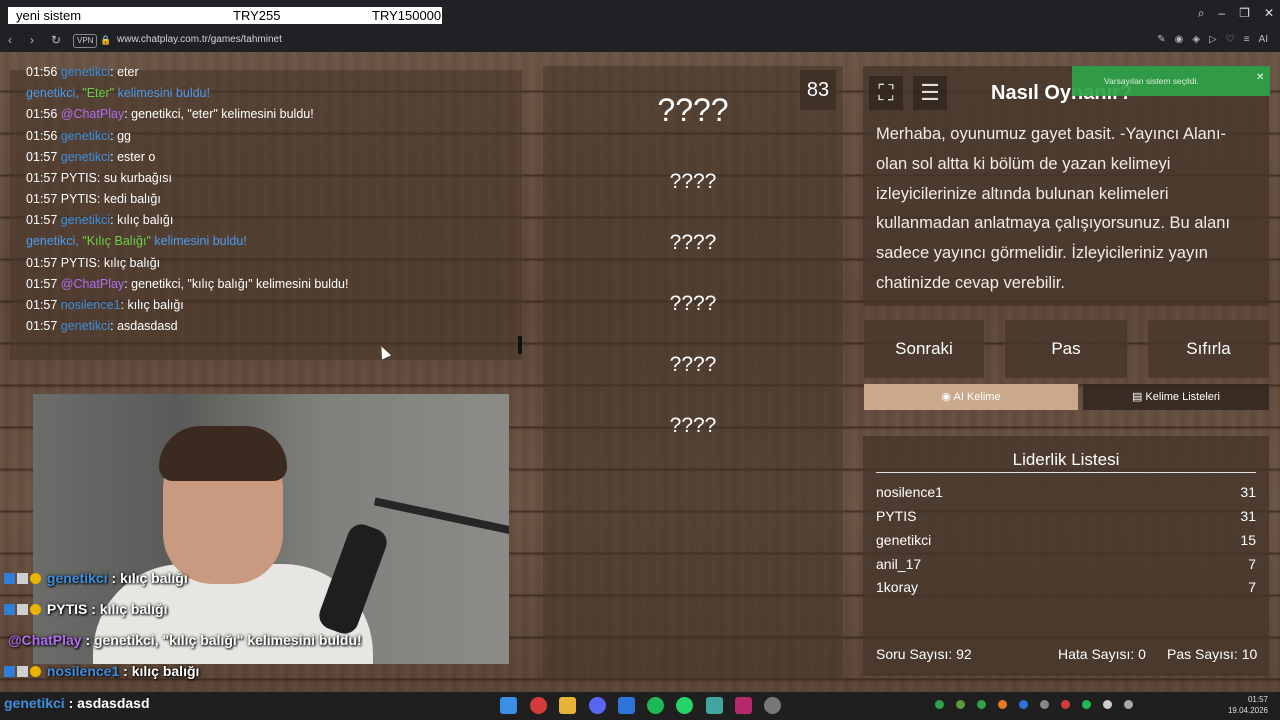 This screenshot has width=1280, height=720. What do you see at coordinates (626, 705) in the screenshot?
I see `mail-icon` at bounding box center [626, 705].